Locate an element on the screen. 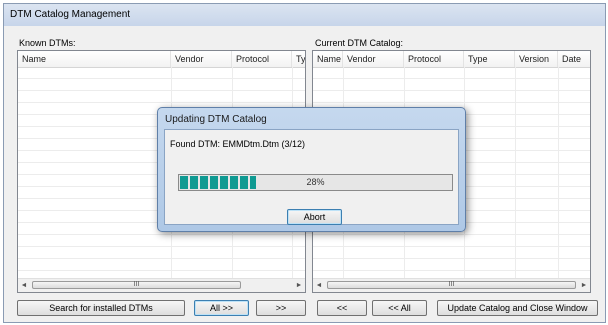  progress-bar: 28% is located at coordinates (315, 182).